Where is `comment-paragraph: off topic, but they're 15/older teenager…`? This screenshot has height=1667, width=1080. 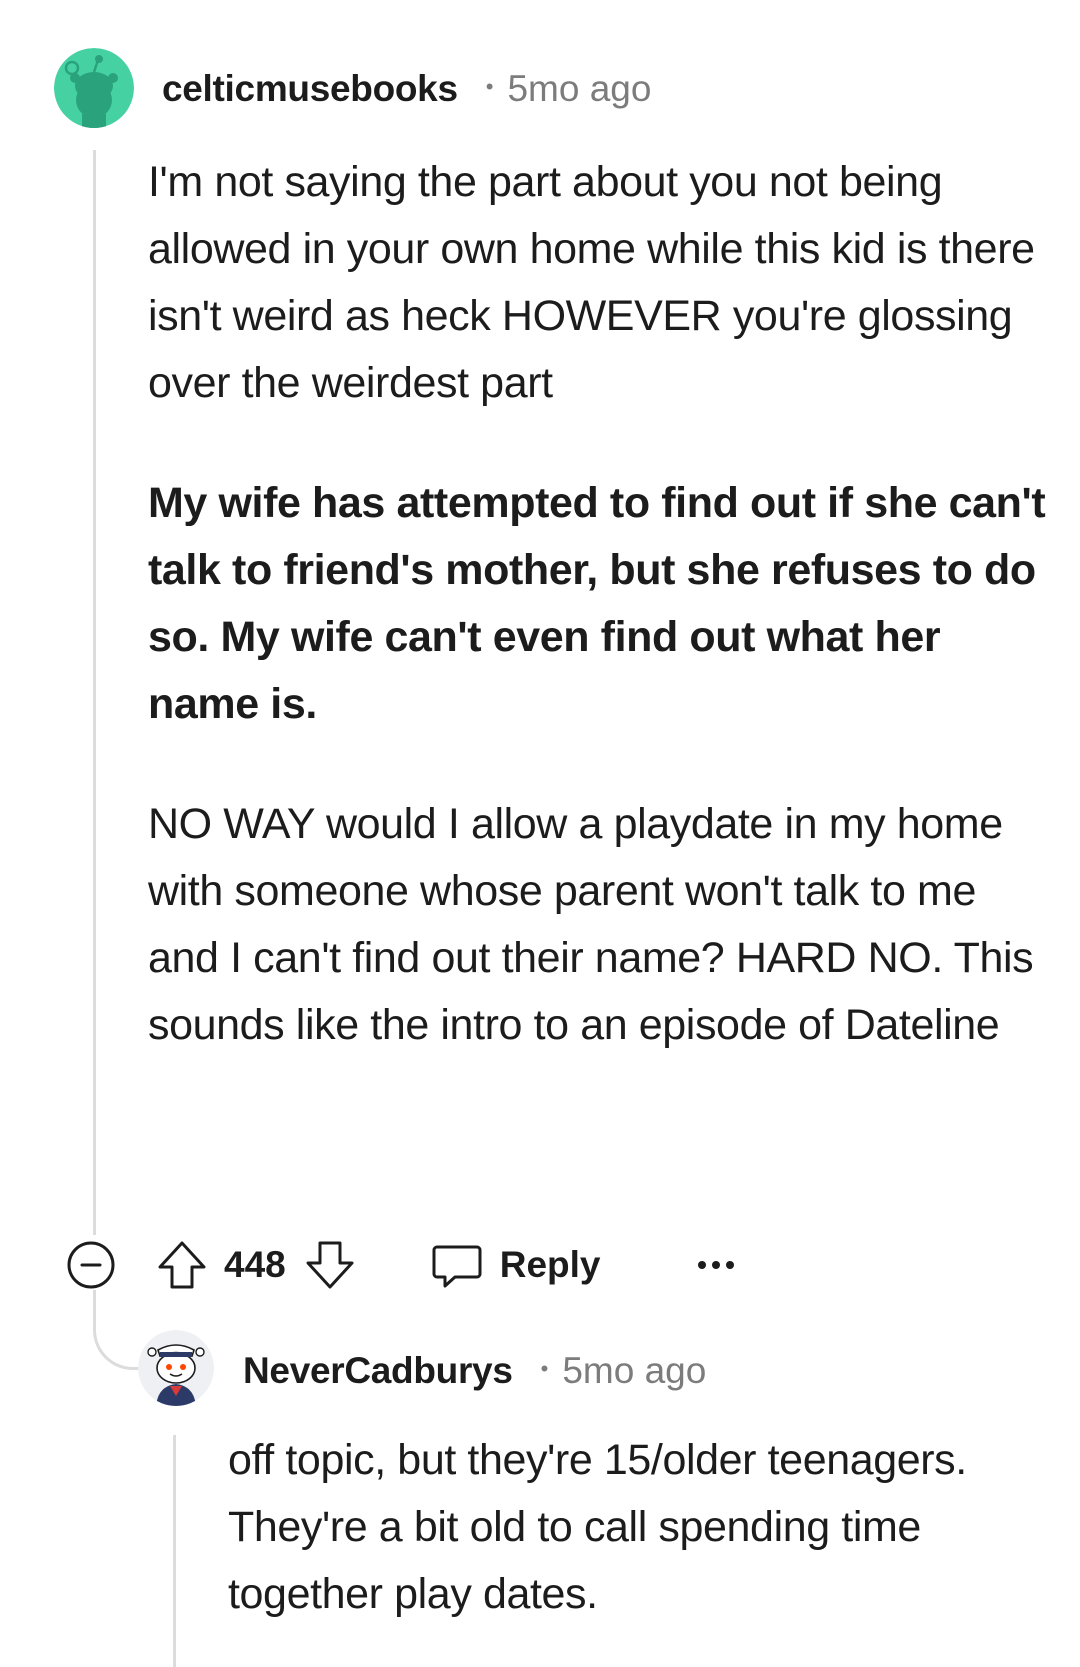 comment-paragraph: off topic, but they're 15/older teenager… is located at coordinates (597, 1527).